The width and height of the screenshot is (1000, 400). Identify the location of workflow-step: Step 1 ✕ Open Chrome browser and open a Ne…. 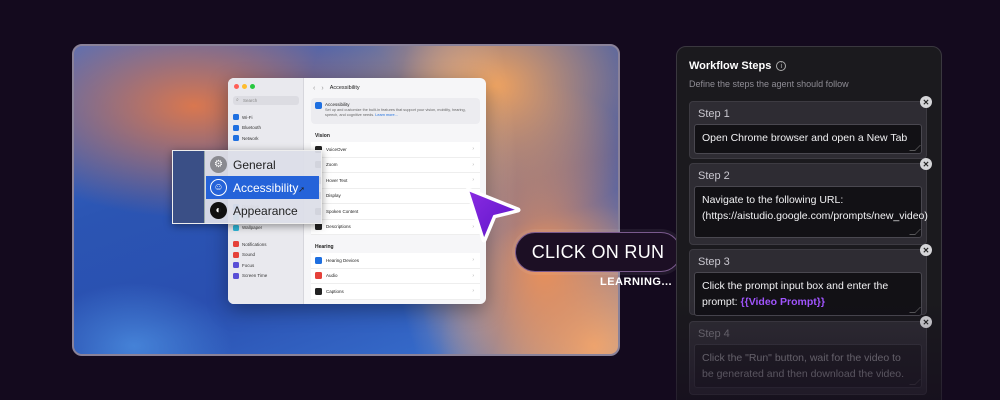
(810, 127).